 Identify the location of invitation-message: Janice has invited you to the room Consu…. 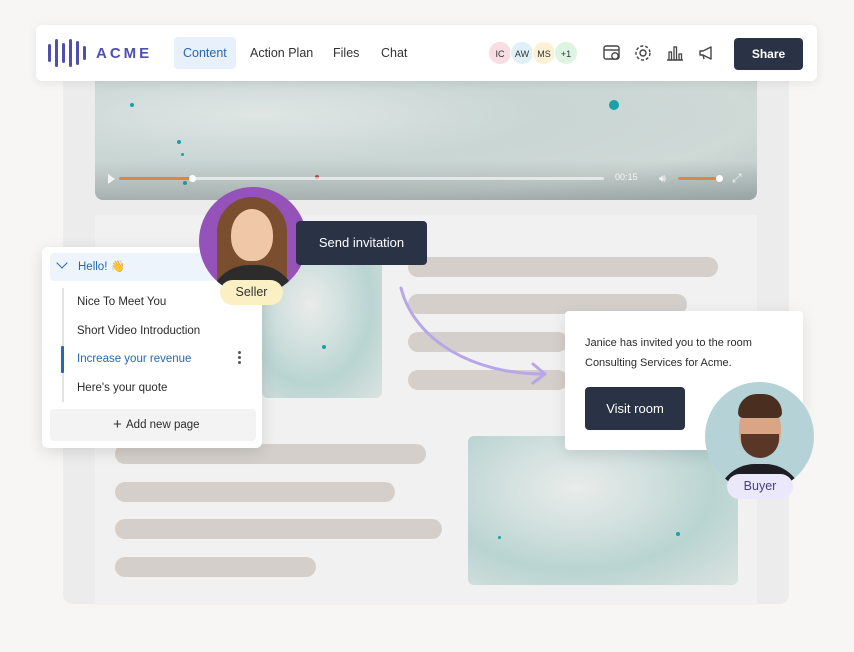
(685, 353).